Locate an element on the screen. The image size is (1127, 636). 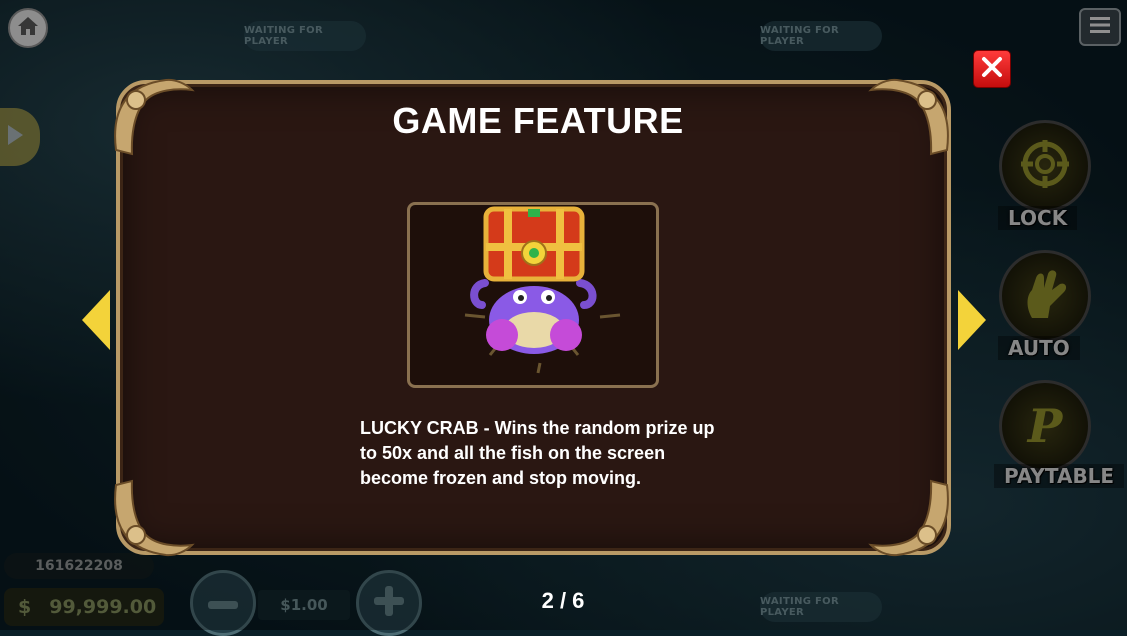
feature-image-frame is located at coordinates (533, 295).